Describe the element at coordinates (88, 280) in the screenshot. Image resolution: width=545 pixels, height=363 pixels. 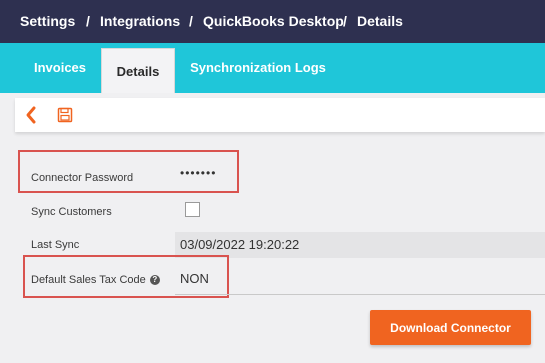
I see `default-sales-tax-code-label-text: Default Sales Tax Code` at that location.